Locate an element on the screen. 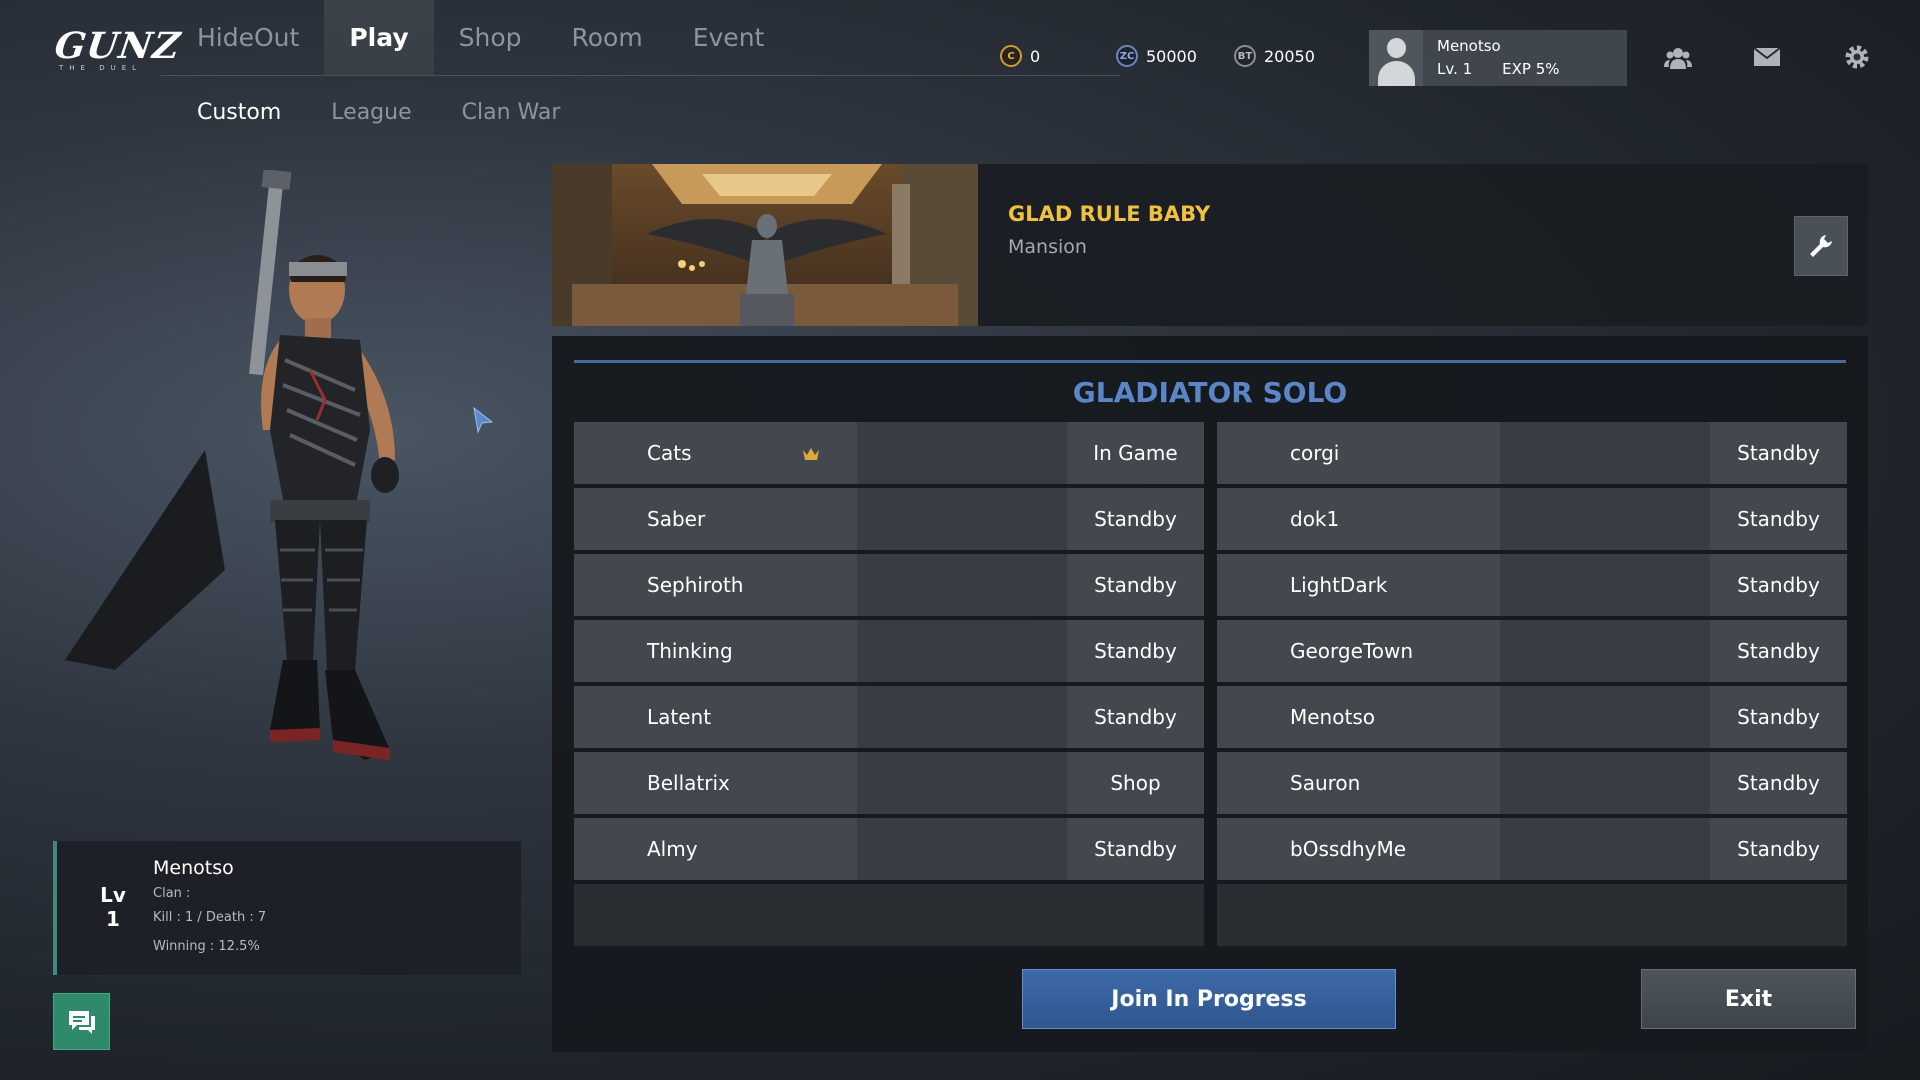 The width and height of the screenshot is (1920, 1080). player-slot: Saber Standby is located at coordinates (889, 519).